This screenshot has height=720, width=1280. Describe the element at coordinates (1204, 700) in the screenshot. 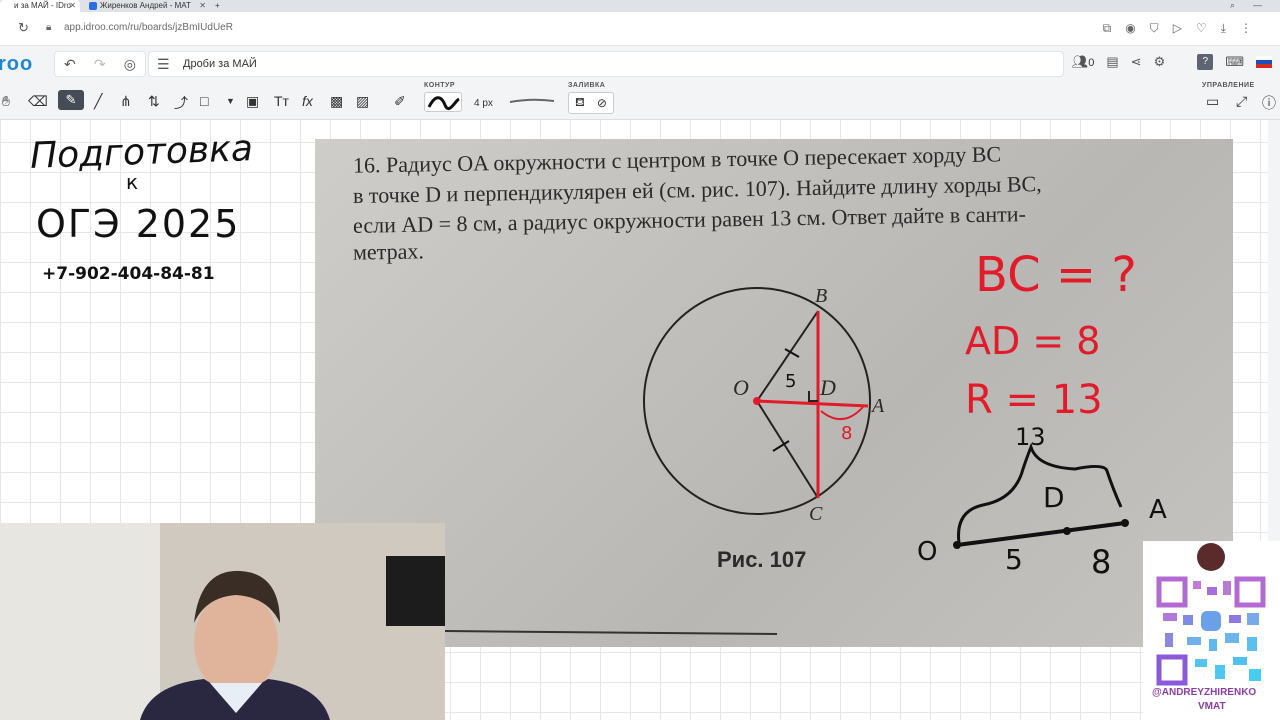

I see `qr-handle-text: @ANDREYZHIRENKO VMAT` at that location.